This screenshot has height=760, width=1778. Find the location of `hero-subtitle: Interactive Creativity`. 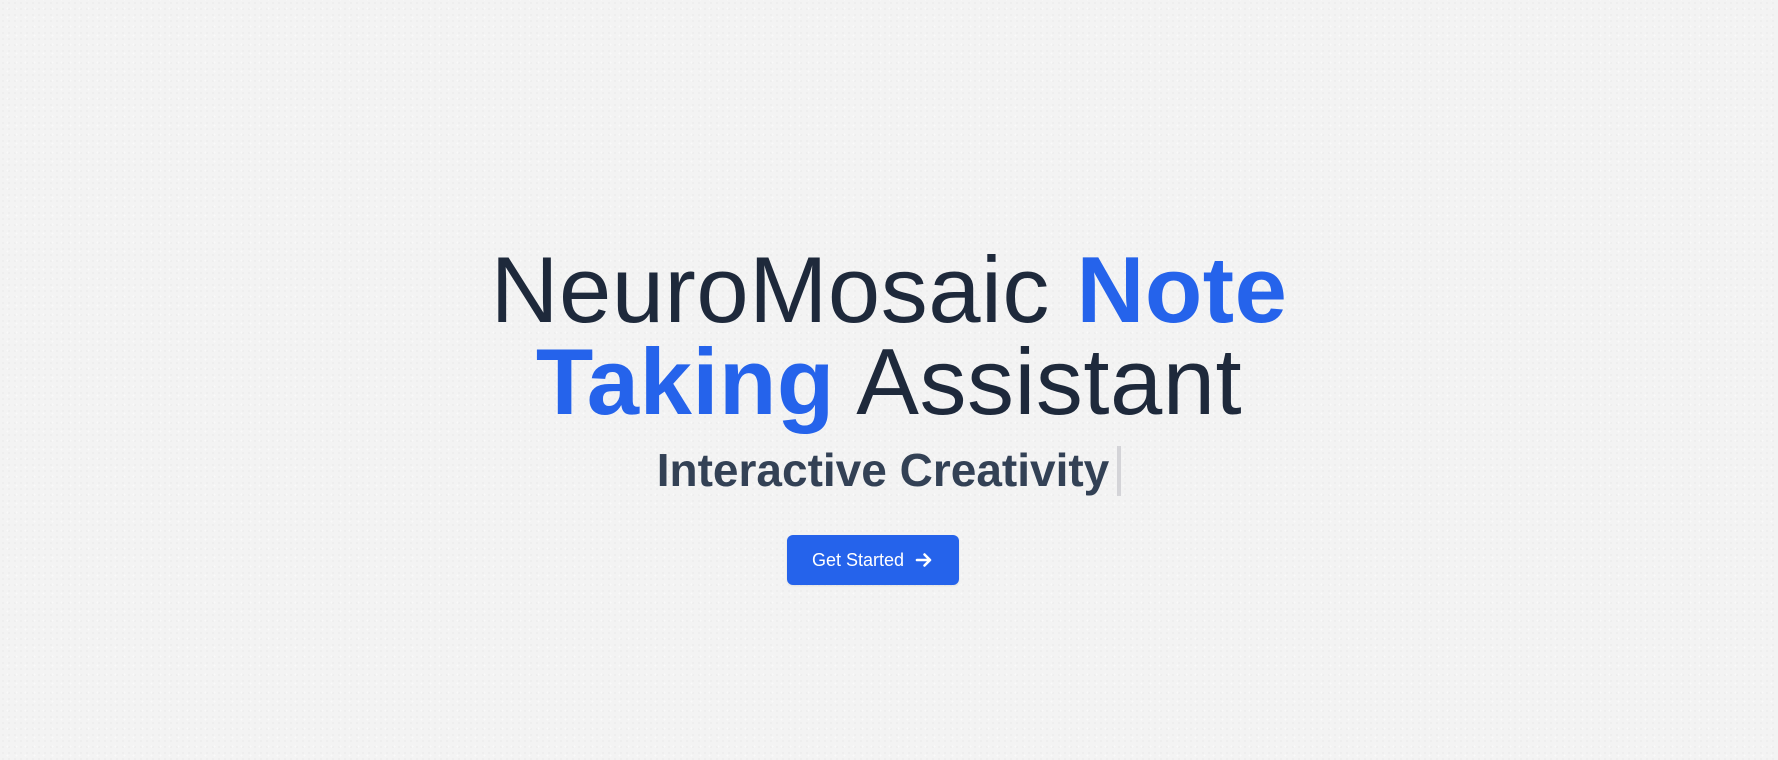

hero-subtitle: Interactive Creativity is located at coordinates (889, 470).